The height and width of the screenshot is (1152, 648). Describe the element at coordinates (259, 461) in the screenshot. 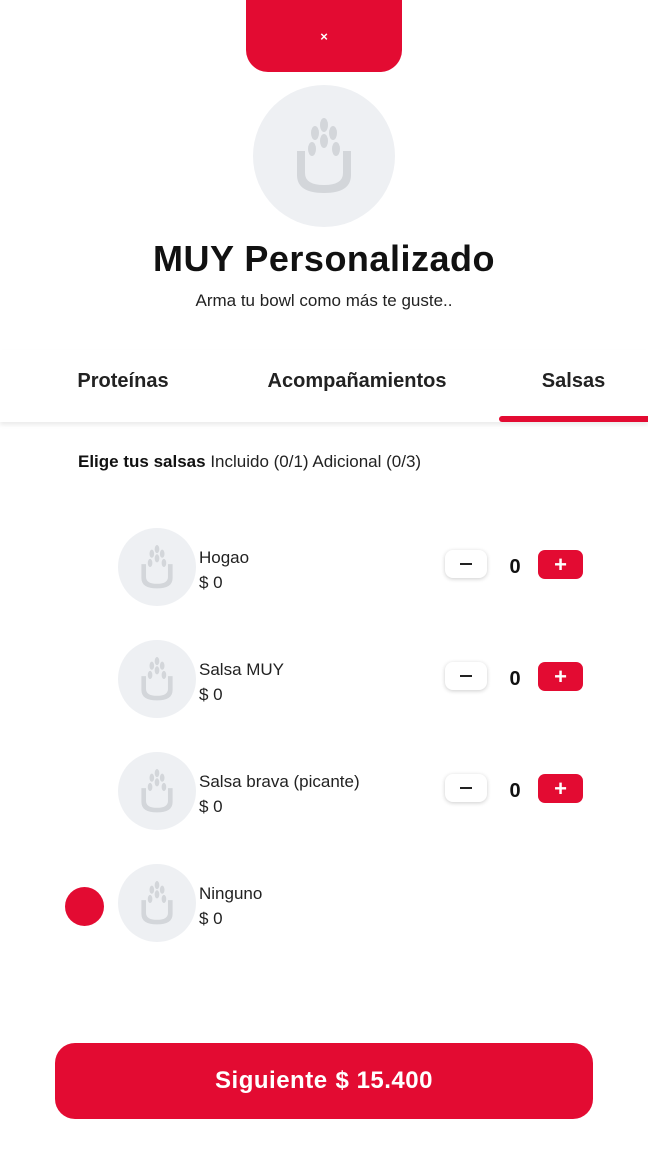

I see `included-count: Incluido (0/1)` at that location.